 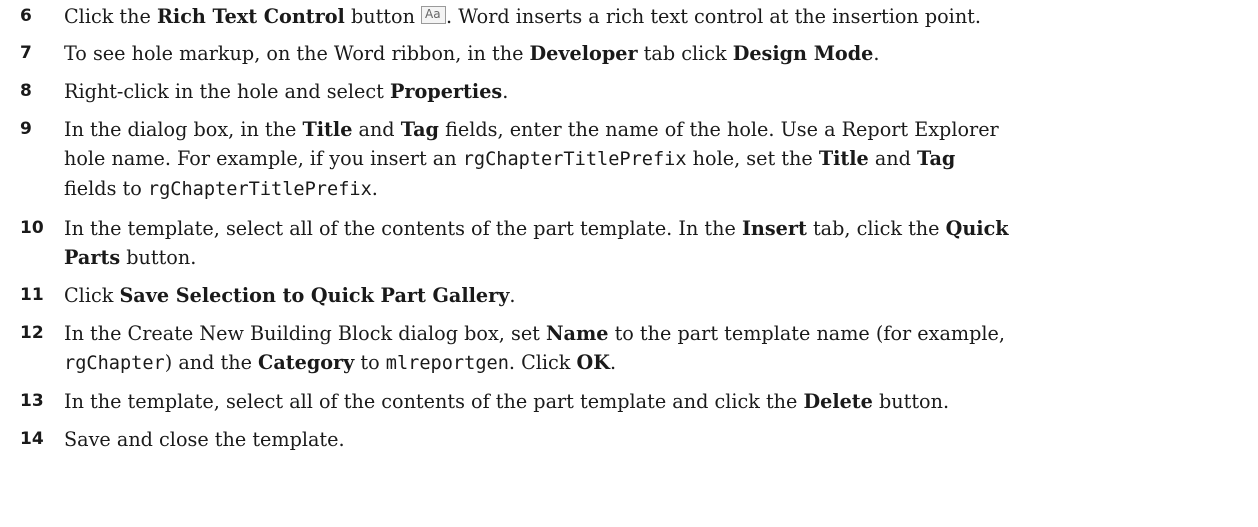 I want to click on text-run: Right-click in the hole and select, so click(x=227, y=91).